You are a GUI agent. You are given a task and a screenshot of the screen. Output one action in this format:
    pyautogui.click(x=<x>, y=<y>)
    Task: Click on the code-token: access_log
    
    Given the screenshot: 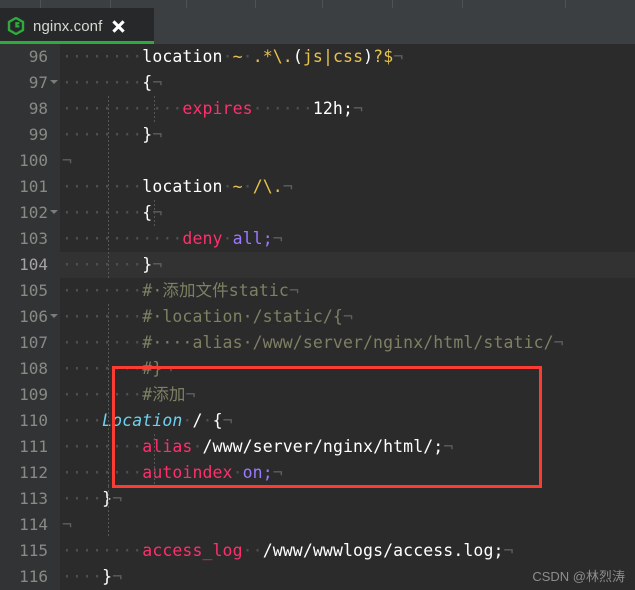 What is the action you would take?
    pyautogui.click(x=192, y=550)
    